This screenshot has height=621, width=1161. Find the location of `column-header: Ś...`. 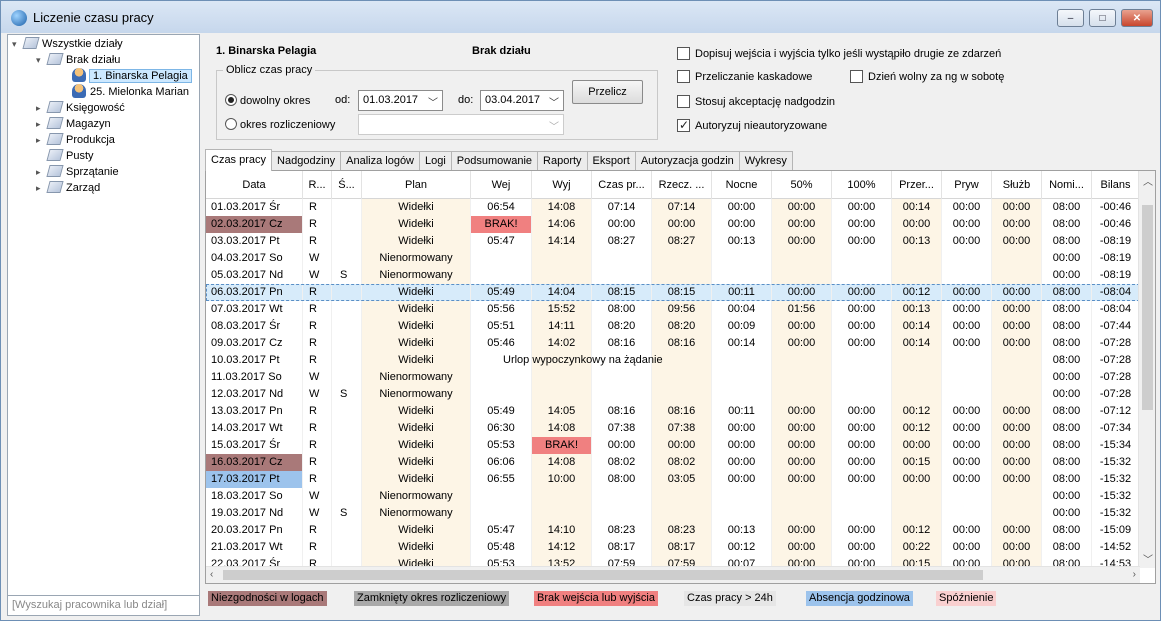

column-header: Ś... is located at coordinates (347, 185).